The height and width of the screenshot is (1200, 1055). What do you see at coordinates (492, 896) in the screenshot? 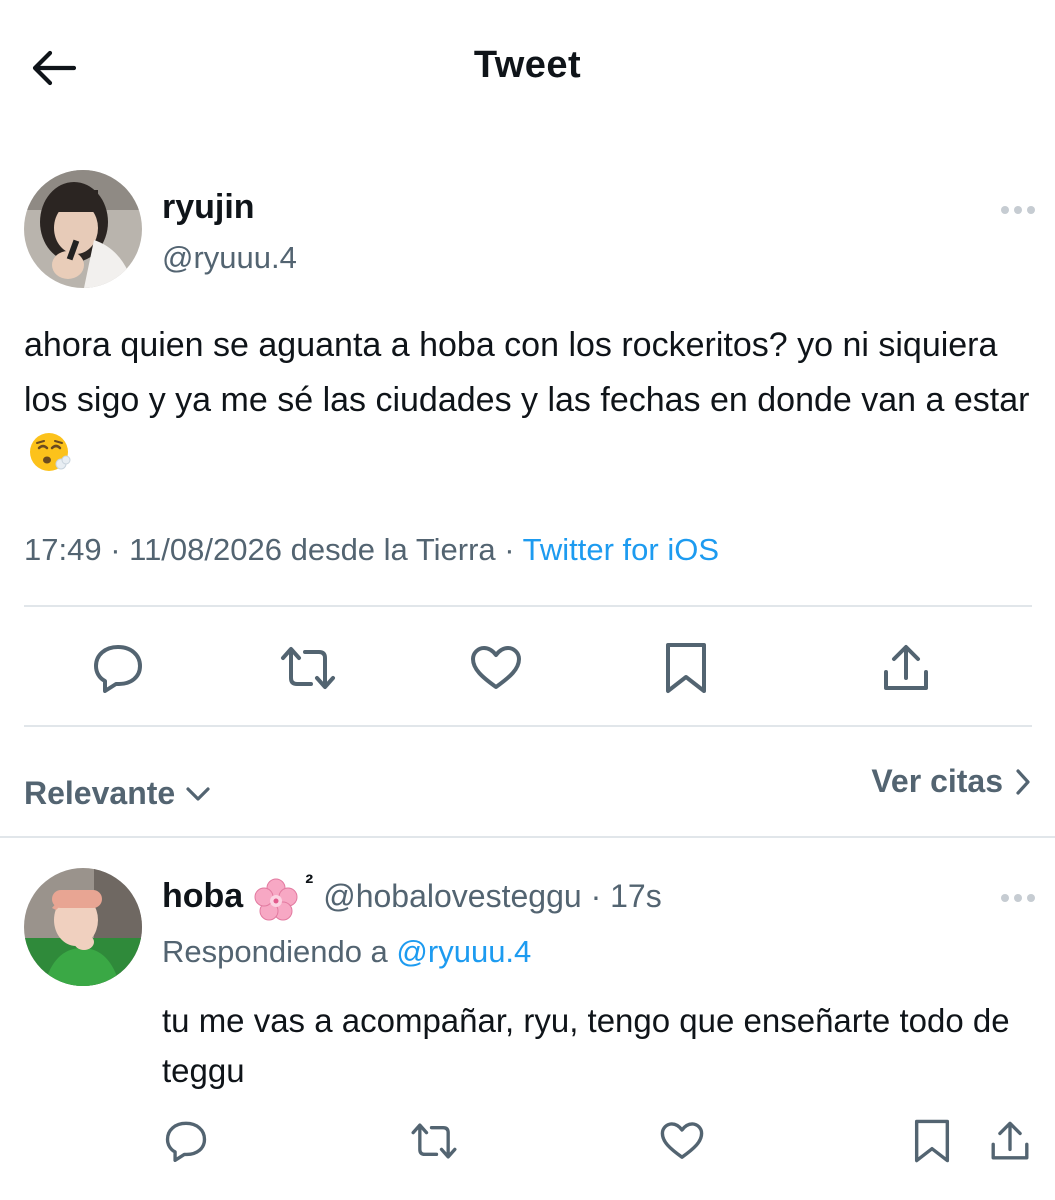
I see `reply-author-handle: @hobalovesteggu · 17s` at bounding box center [492, 896].